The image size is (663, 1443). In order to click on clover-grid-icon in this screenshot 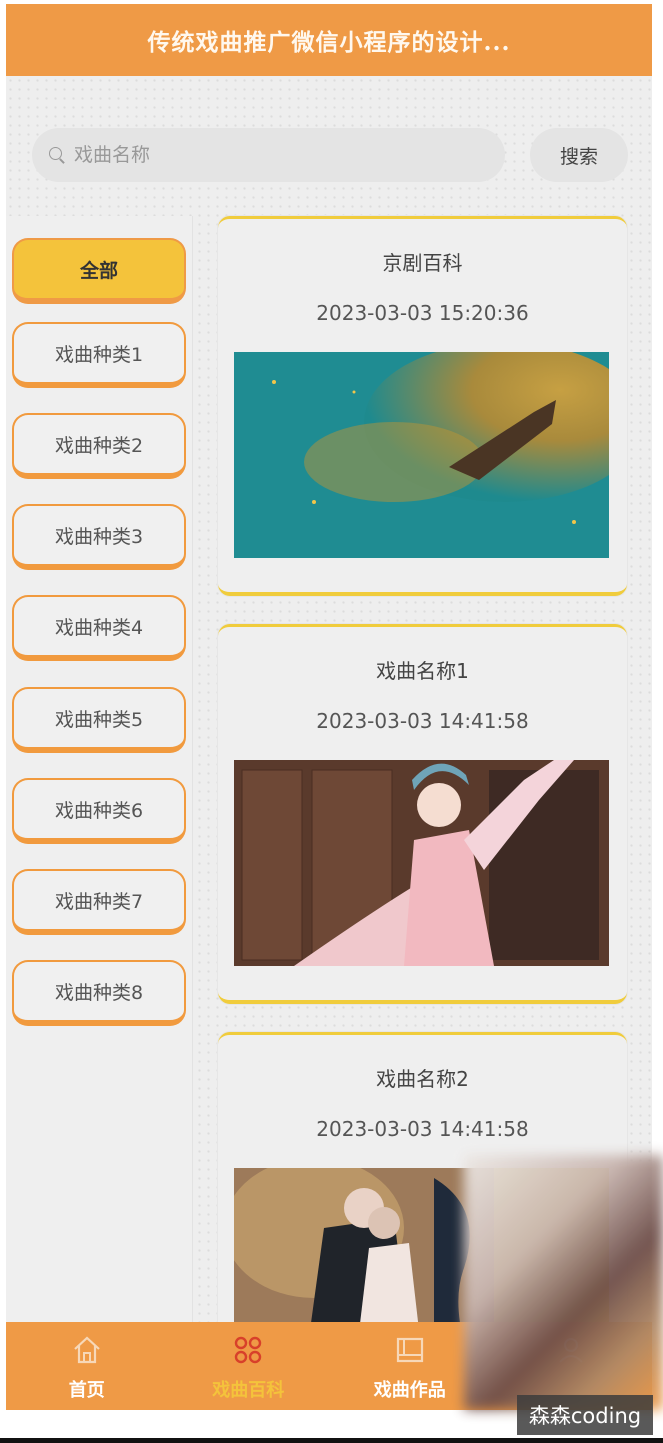, I will do `click(248, 1350)`.